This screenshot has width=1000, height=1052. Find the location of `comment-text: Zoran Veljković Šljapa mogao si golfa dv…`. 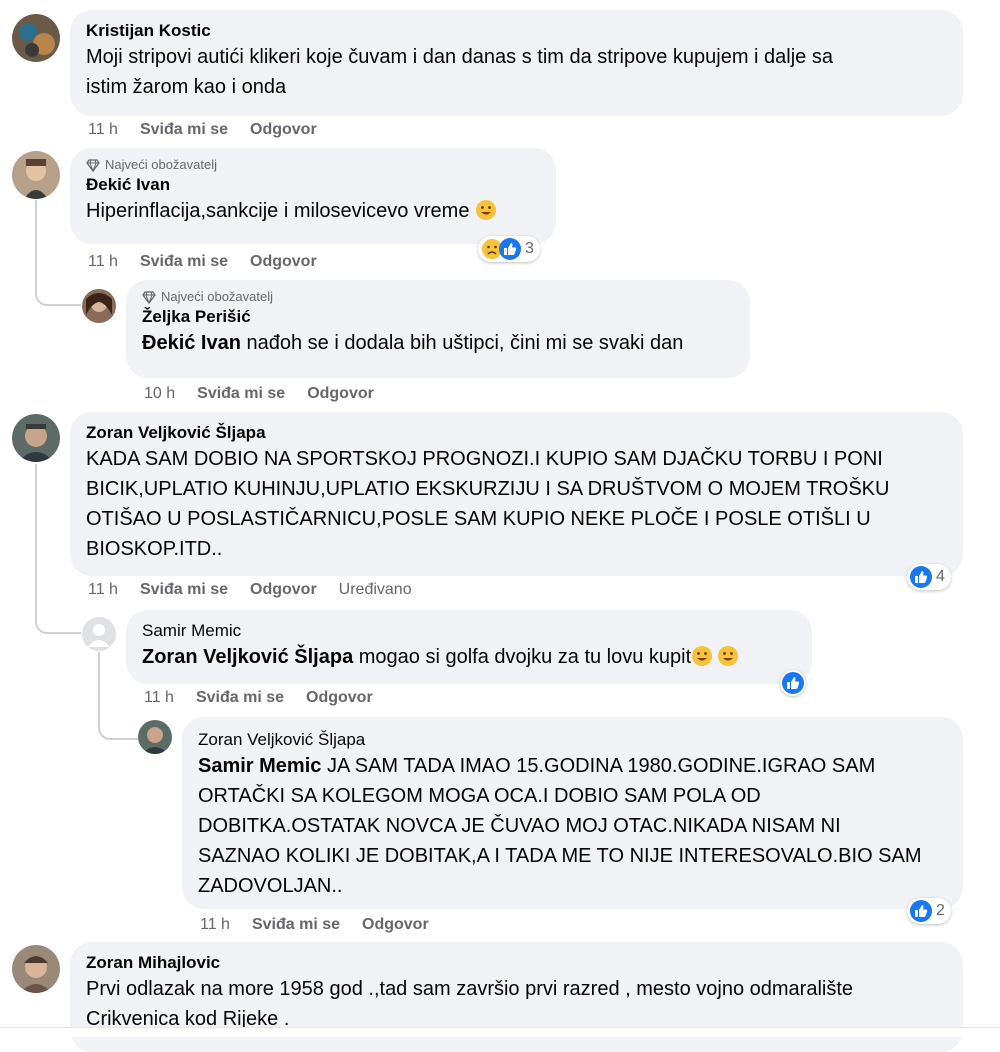

comment-text: Zoran Veljković Šljapa mogao si golfa dv… is located at coordinates (469, 657).